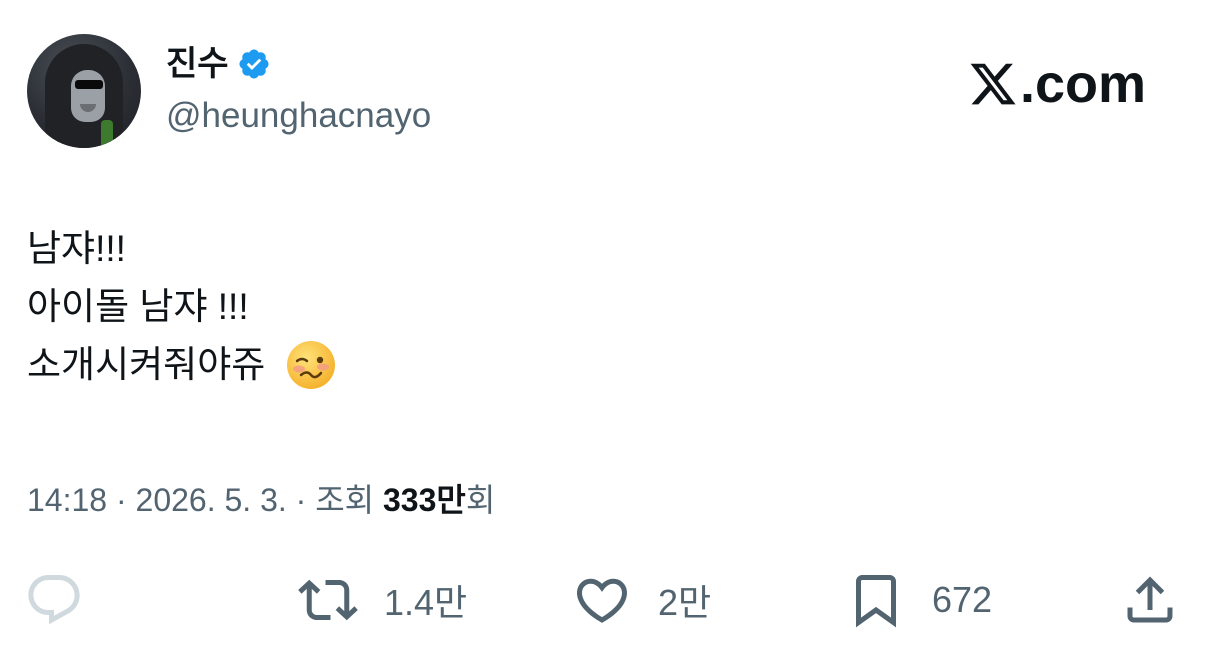 The image size is (1206, 656). I want to click on share-button, so click(1150, 600).